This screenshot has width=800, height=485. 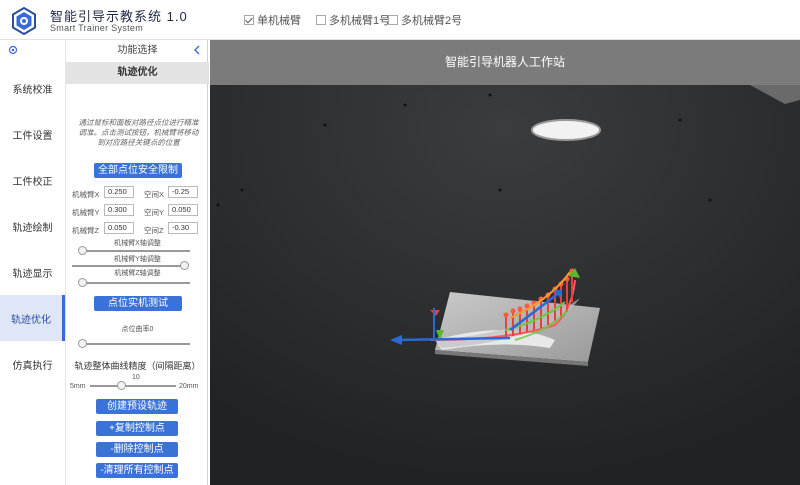 I want to click on slider-label: 机械臂Z轴调整, so click(x=137, y=273).